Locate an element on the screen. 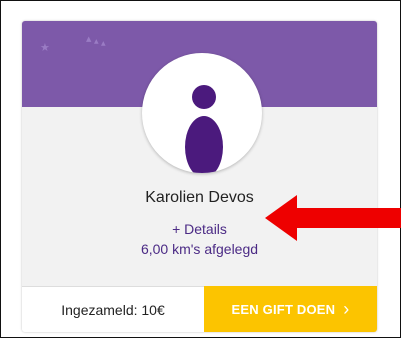 The height and width of the screenshot is (338, 401). collected-amount: Ingezameld: 10€ is located at coordinates (113, 309).